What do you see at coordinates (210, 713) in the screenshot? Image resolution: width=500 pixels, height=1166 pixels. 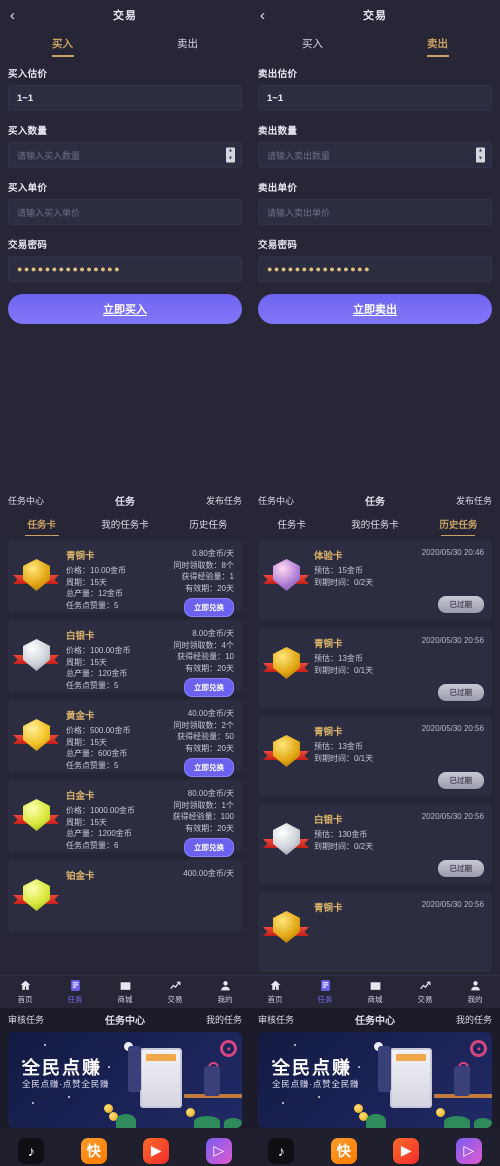 I see `task-card-rate: 40.00金币/天` at bounding box center [210, 713].